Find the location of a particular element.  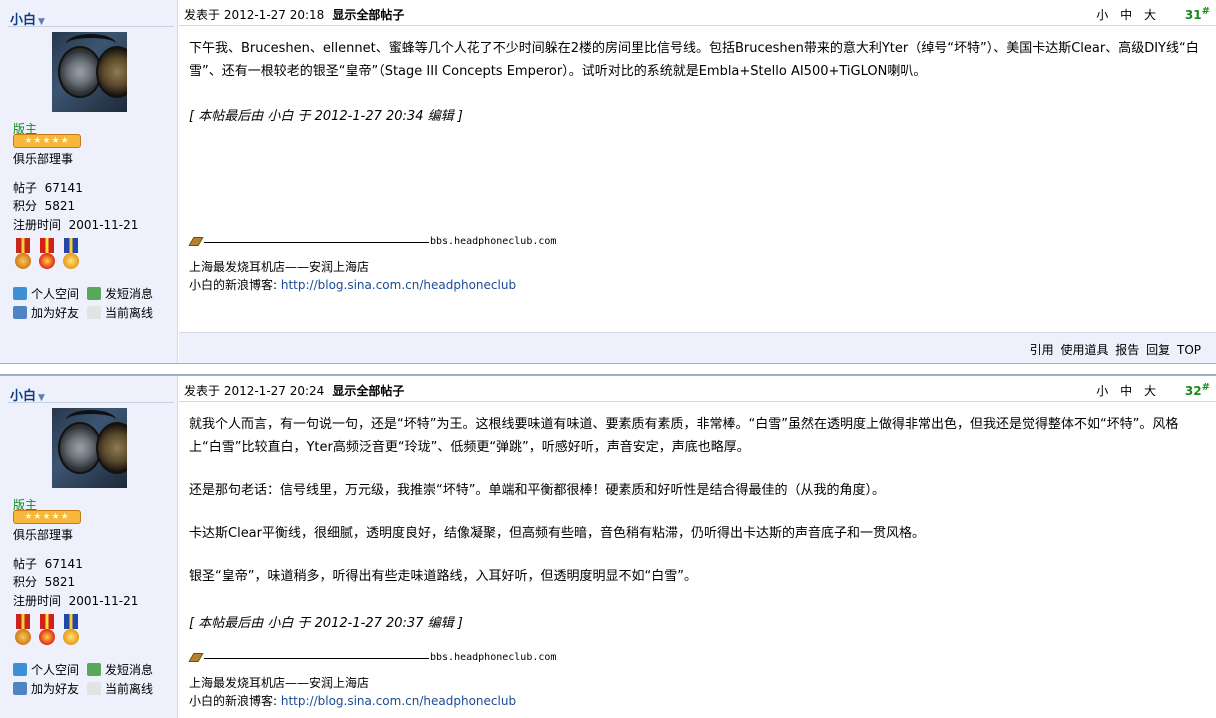

quote-button: 引用 is located at coordinates (1042, 350).